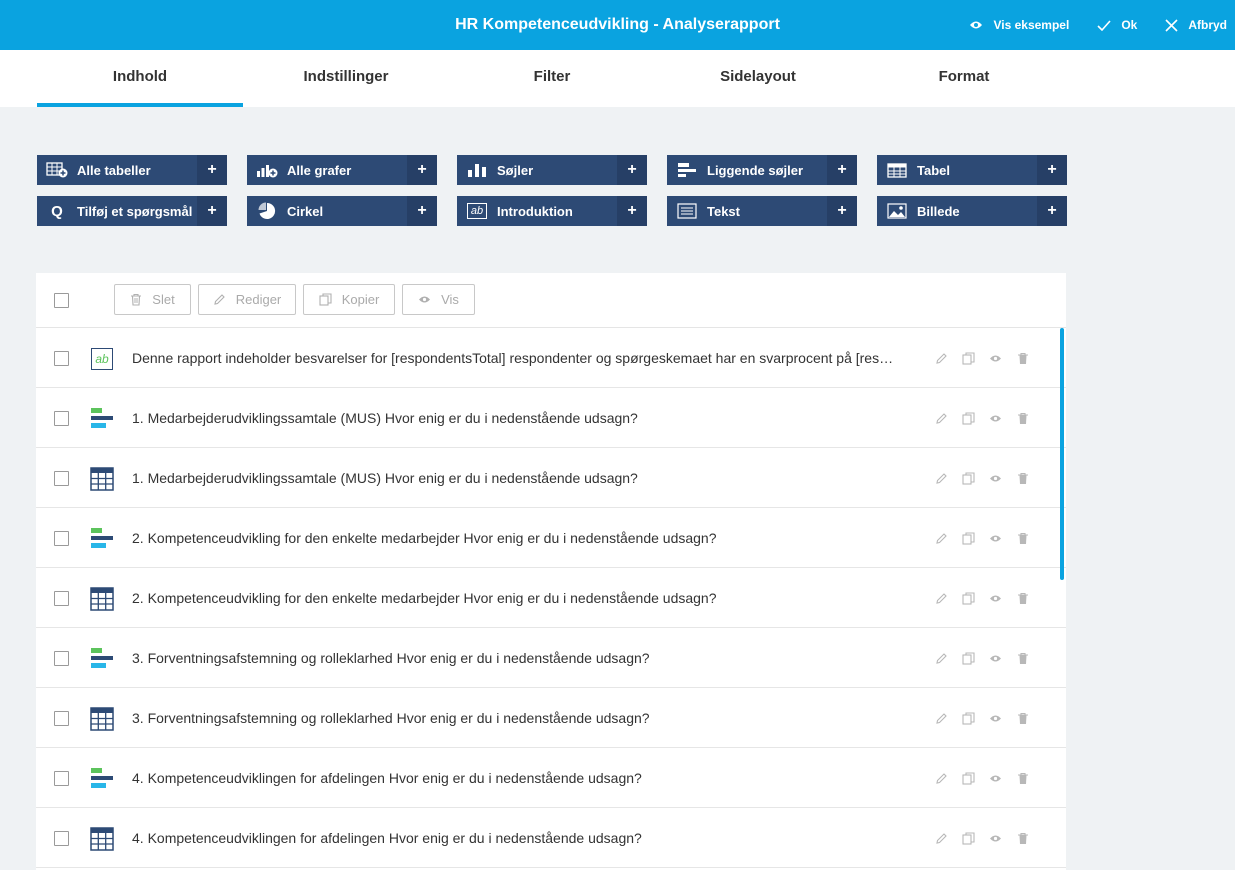  What do you see at coordinates (687, 211) in the screenshot?
I see `text-icon` at bounding box center [687, 211].